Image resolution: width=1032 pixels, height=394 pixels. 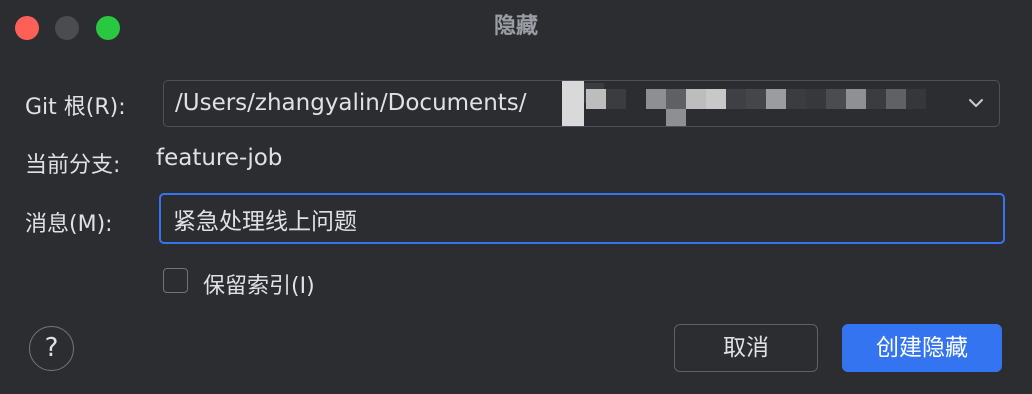 What do you see at coordinates (747, 103) in the screenshot?
I see `redacted-path` at bounding box center [747, 103].